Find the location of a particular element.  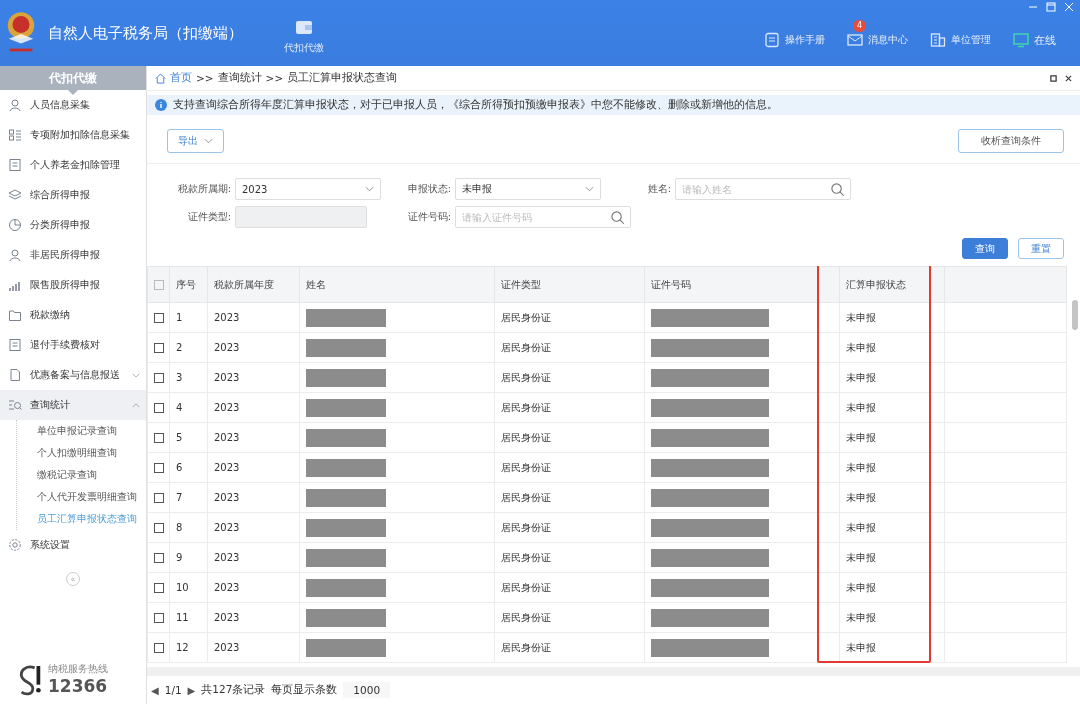

previous-page-button: ◀ is located at coordinates (155, 690).